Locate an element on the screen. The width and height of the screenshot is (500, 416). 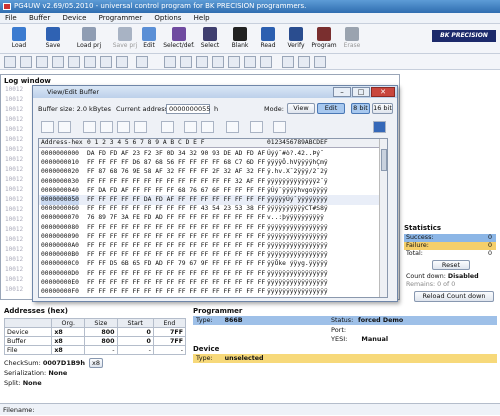
programmer-type-bar: Type: 866B Status: forced Demo is located at coordinates (345, 320).